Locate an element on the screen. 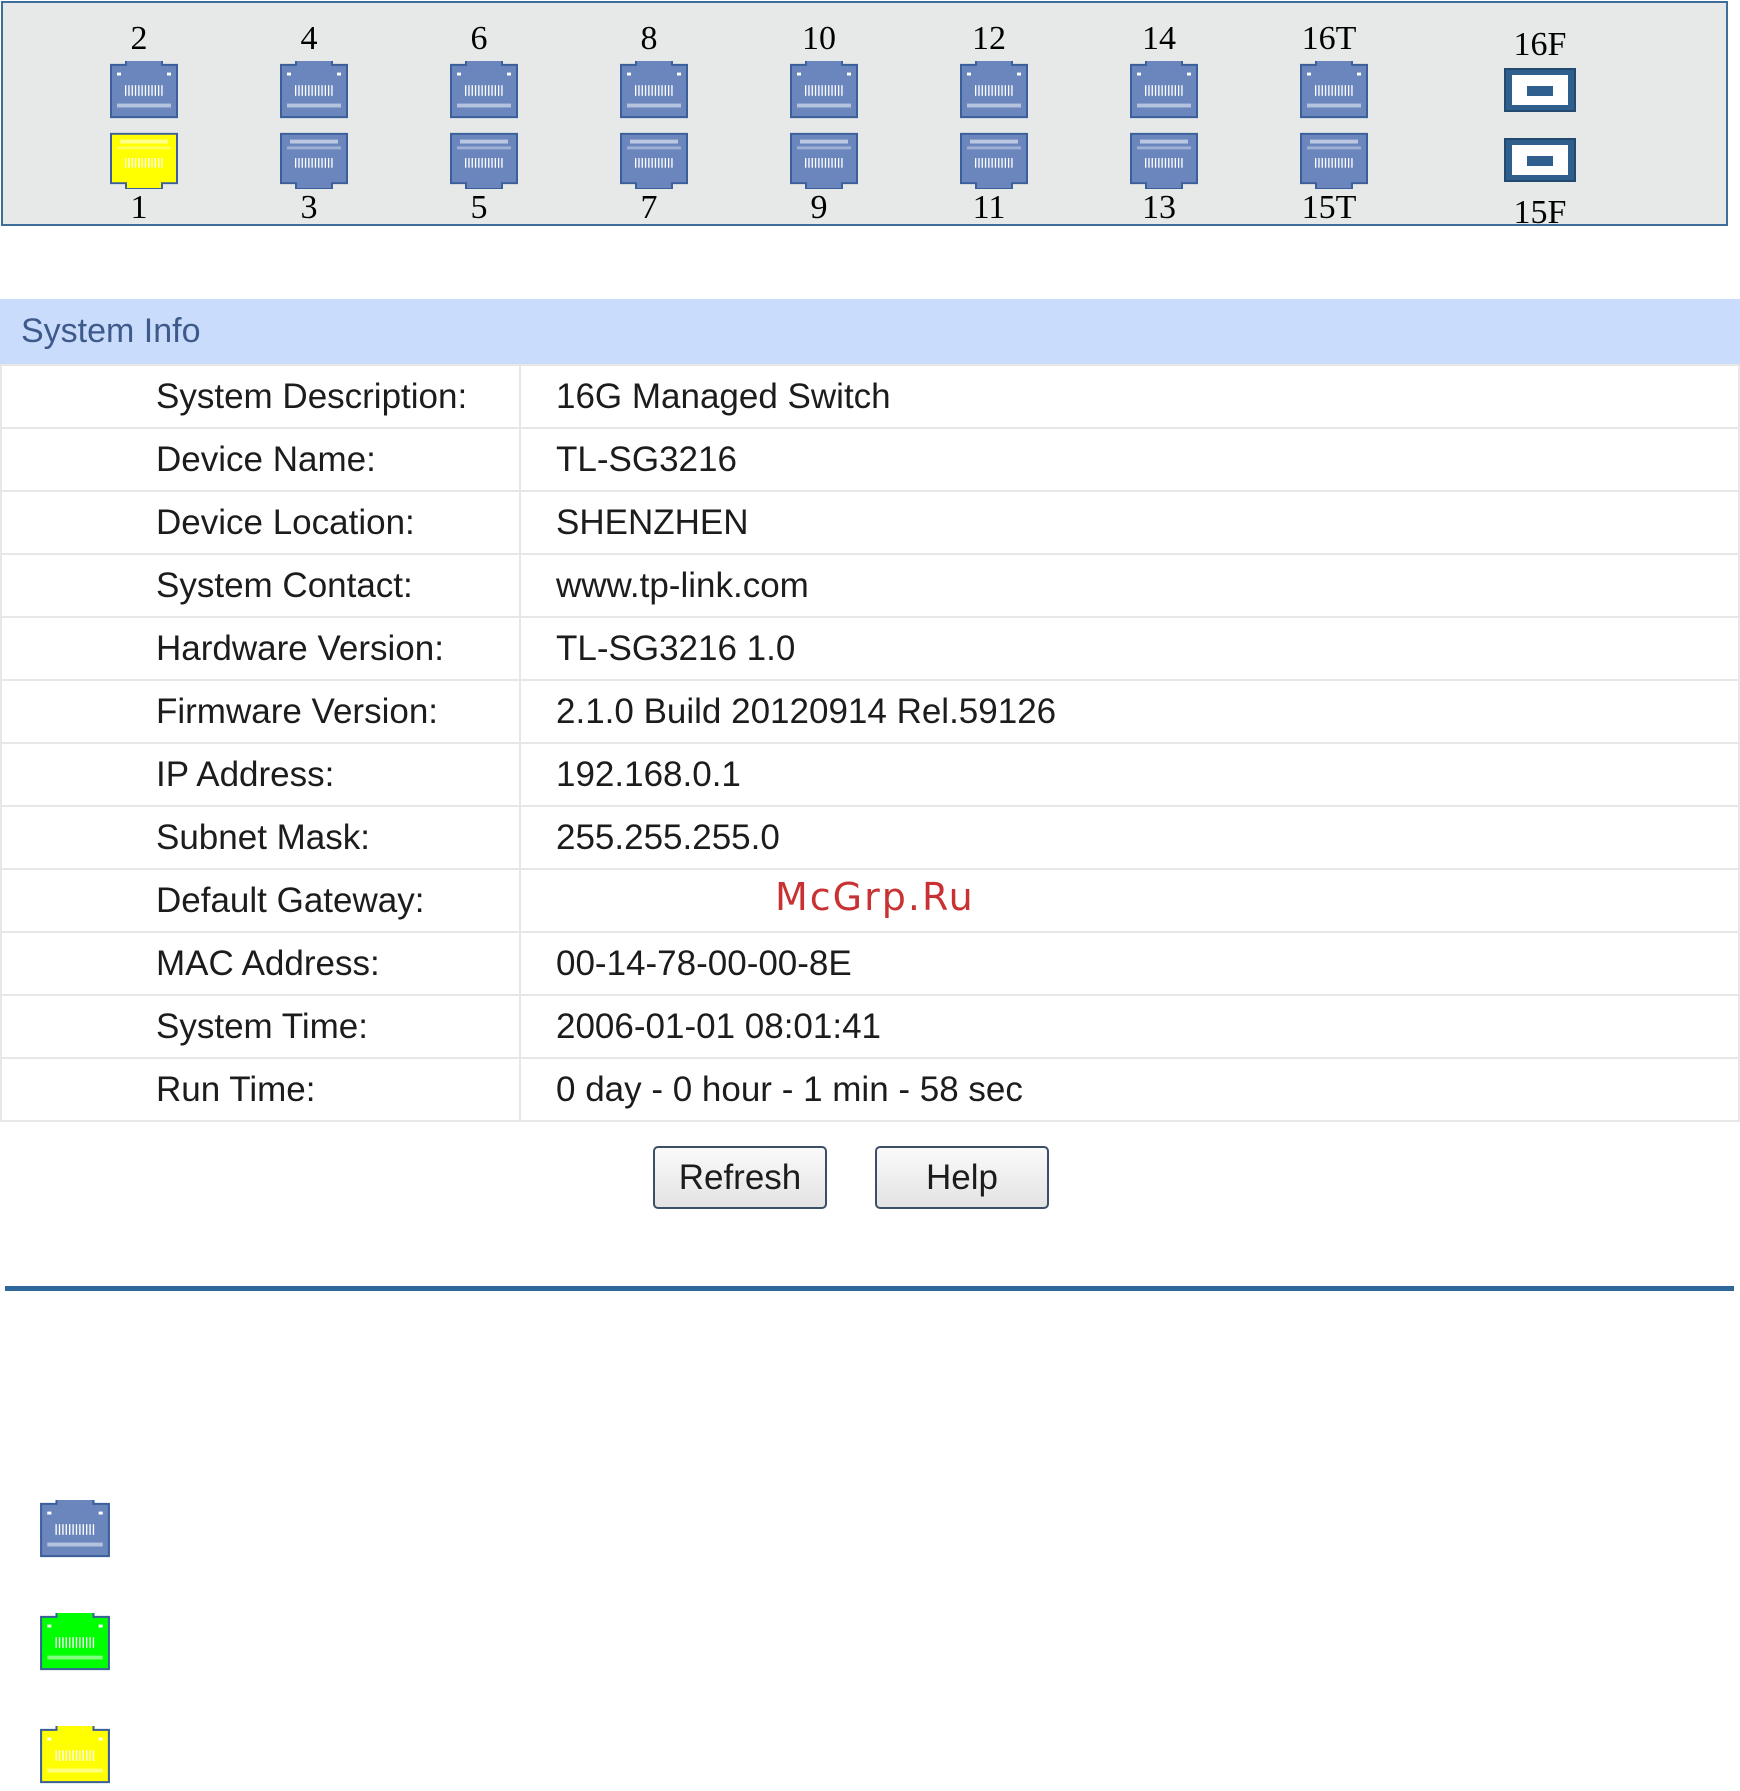  refresh-button: Refresh is located at coordinates (740, 1177).